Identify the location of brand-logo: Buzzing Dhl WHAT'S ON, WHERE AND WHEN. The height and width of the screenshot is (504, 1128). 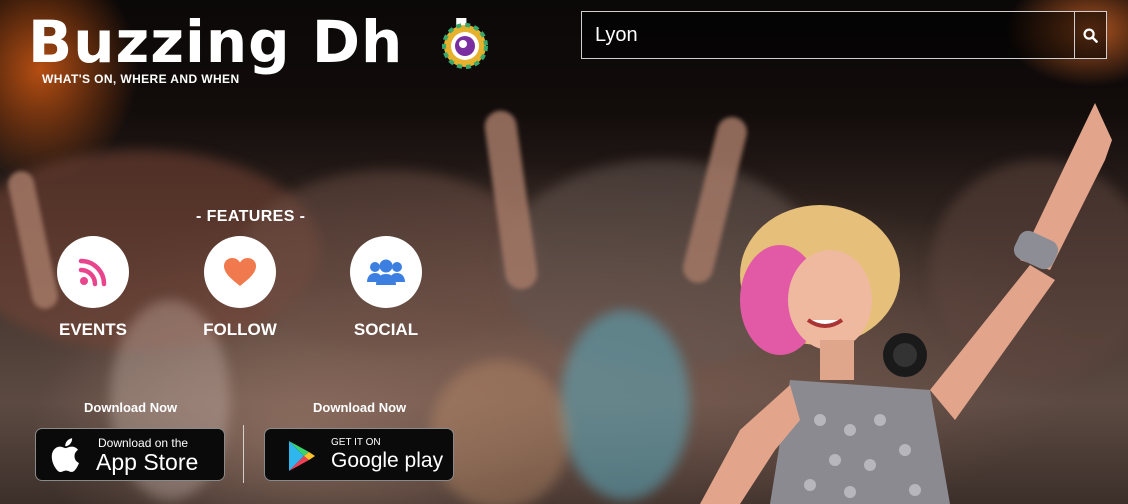
(258, 50).